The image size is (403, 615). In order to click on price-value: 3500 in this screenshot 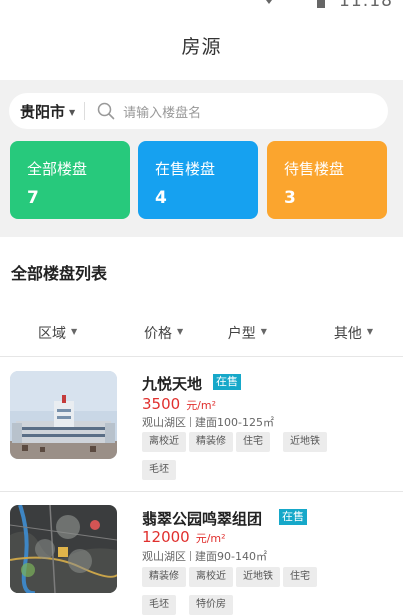, I will do `click(161, 404)`.